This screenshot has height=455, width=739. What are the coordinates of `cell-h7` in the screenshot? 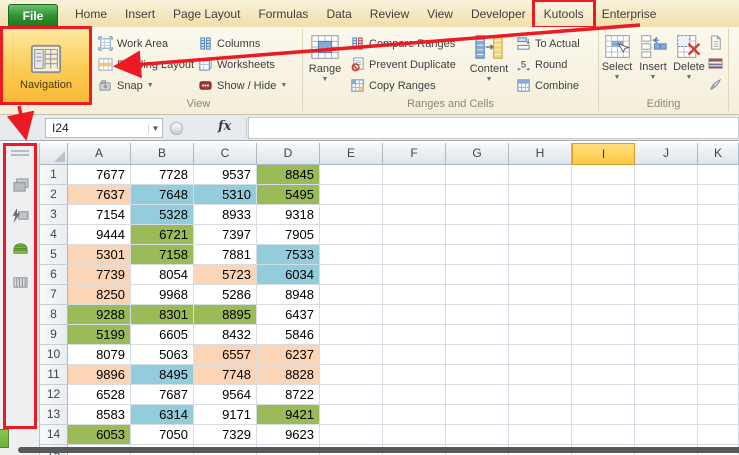 It's located at (540, 295).